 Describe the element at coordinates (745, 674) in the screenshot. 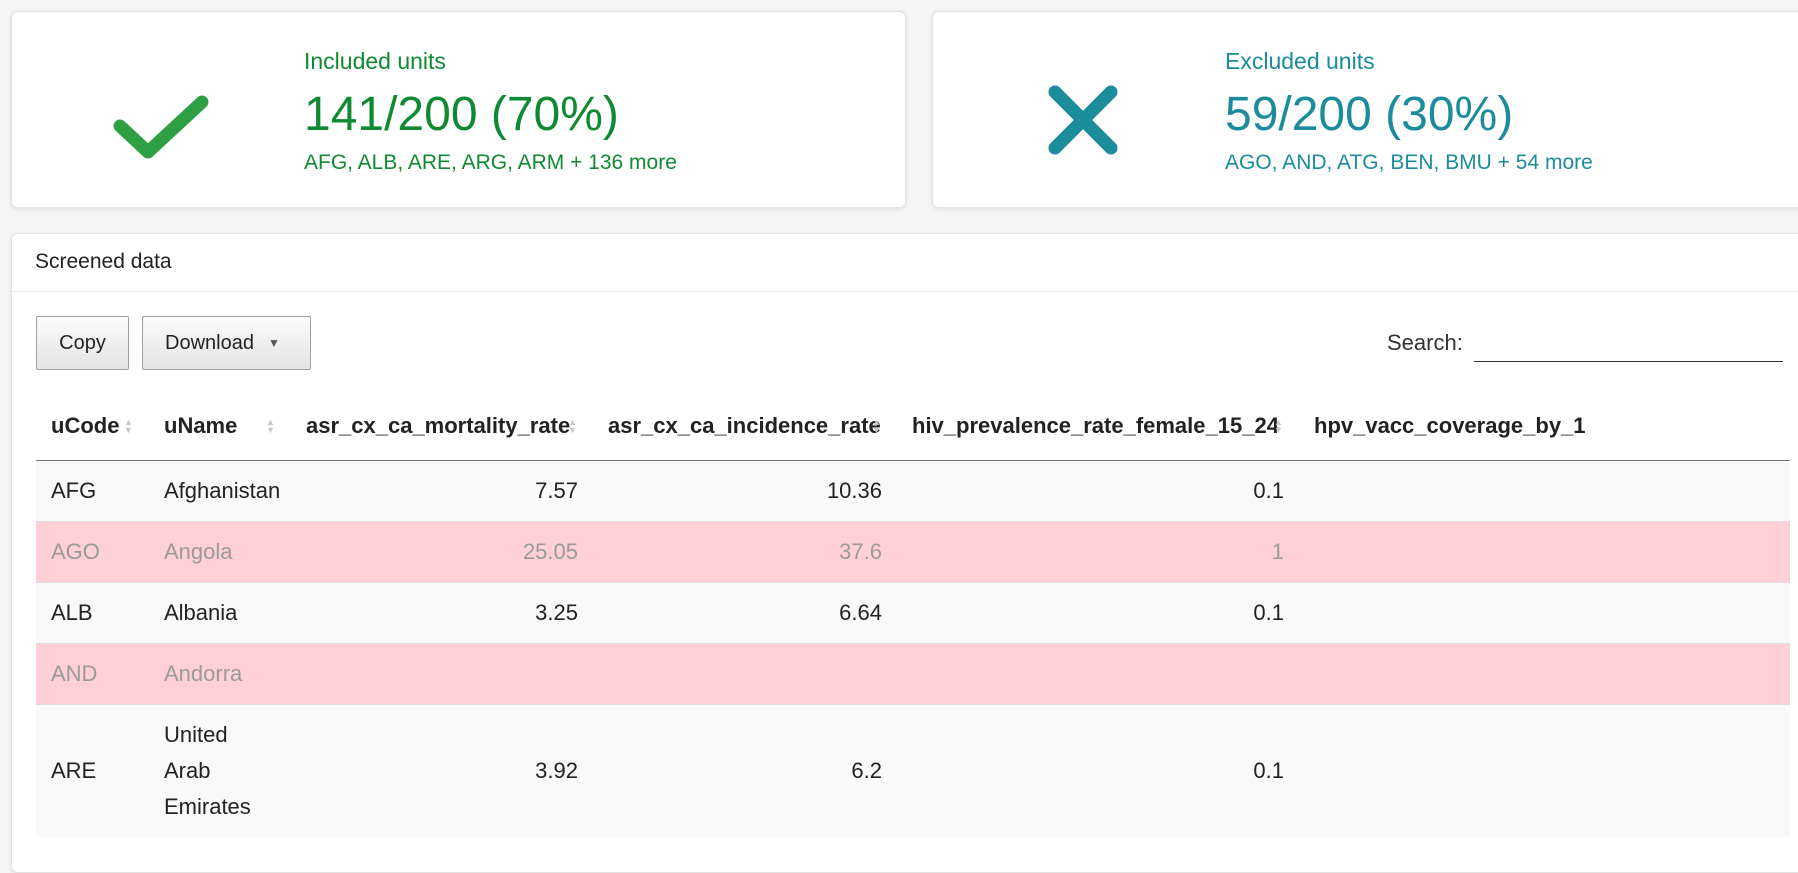

I see `cell-incidence` at that location.